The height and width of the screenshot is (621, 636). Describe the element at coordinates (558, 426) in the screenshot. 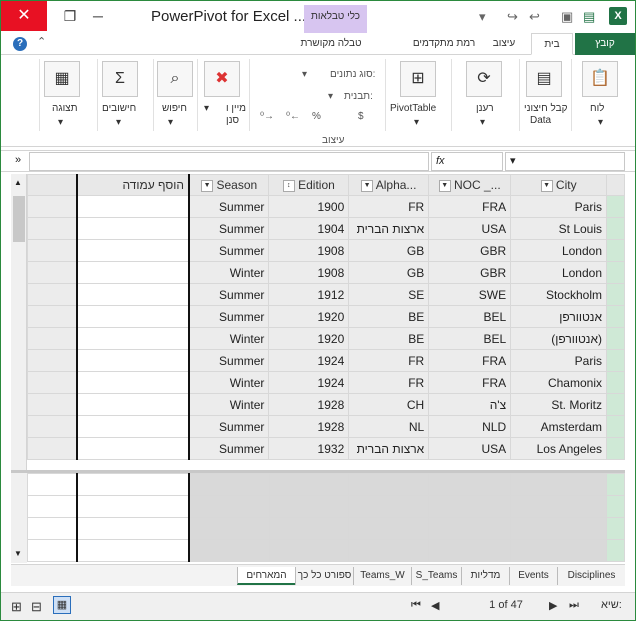

I see `city-cell: Amsterdam` at that location.